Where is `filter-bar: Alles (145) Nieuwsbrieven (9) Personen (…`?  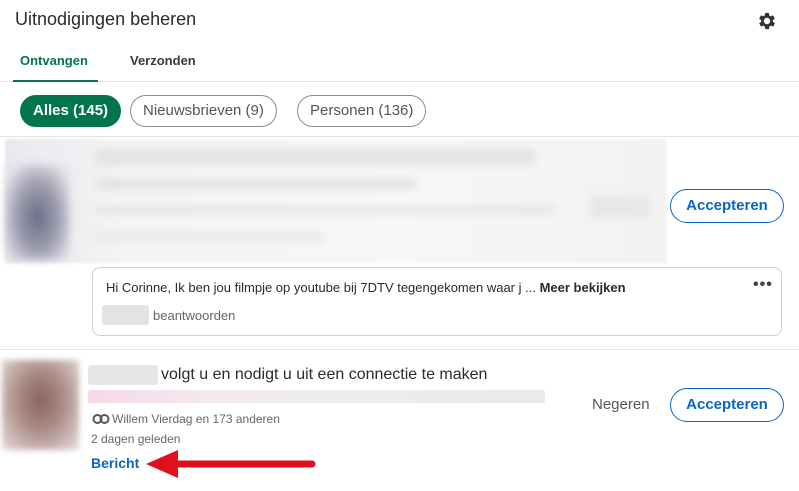 filter-bar: Alles (145) Nieuwsbrieven (9) Personen (… is located at coordinates (399, 110).